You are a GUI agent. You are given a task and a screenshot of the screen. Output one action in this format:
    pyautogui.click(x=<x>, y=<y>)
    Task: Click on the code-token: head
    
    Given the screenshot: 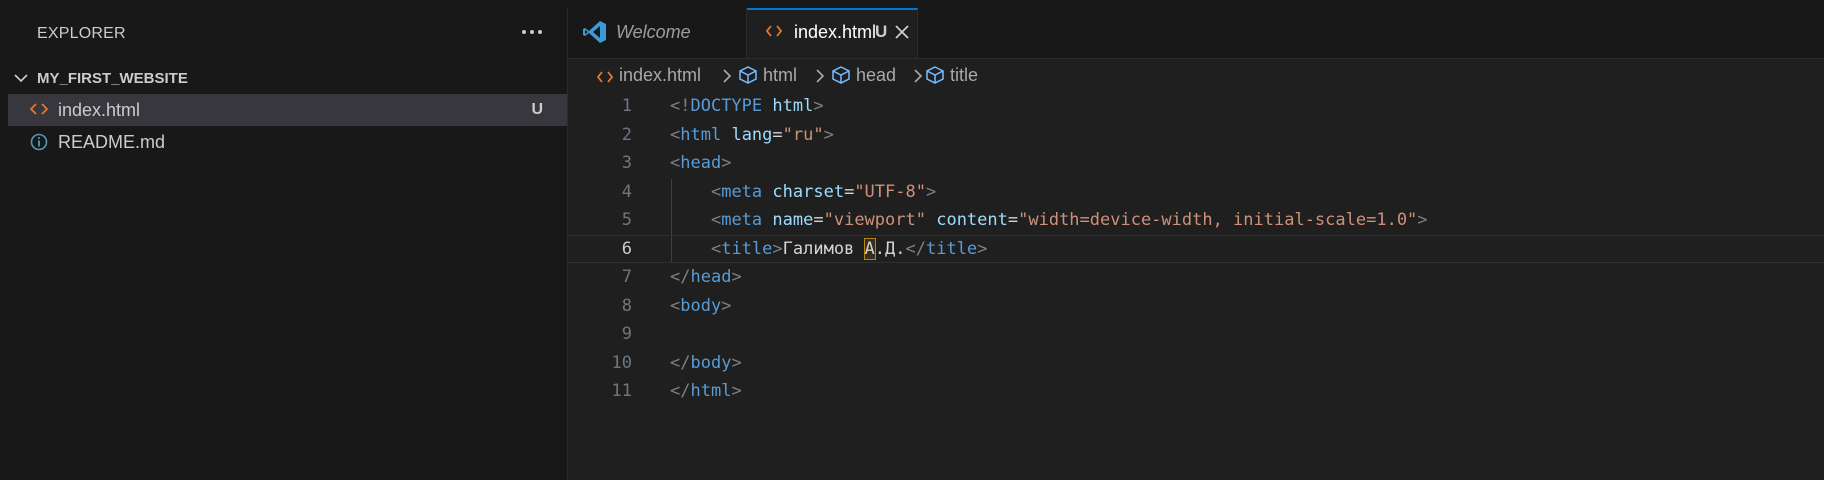 What is the action you would take?
    pyautogui.click(x=711, y=277)
    